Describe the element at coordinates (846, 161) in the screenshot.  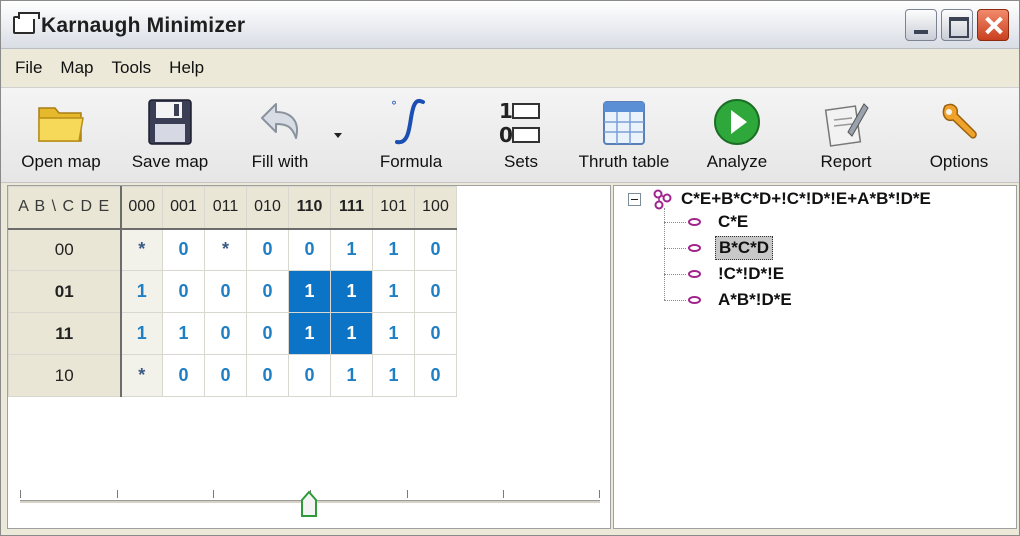
I see `report-label: Report` at that location.